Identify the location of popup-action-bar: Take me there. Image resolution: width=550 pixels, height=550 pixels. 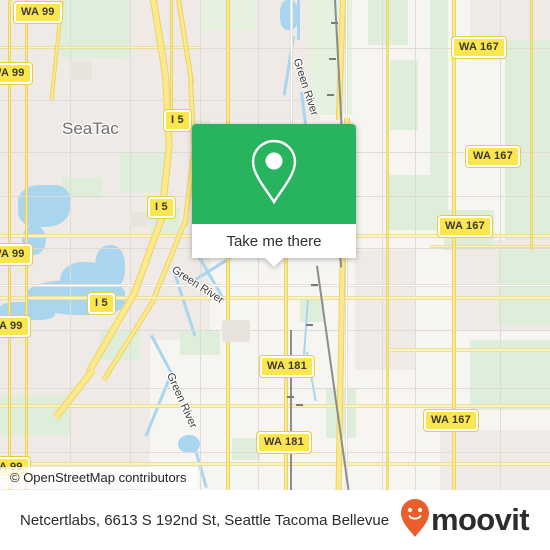
(274, 245).